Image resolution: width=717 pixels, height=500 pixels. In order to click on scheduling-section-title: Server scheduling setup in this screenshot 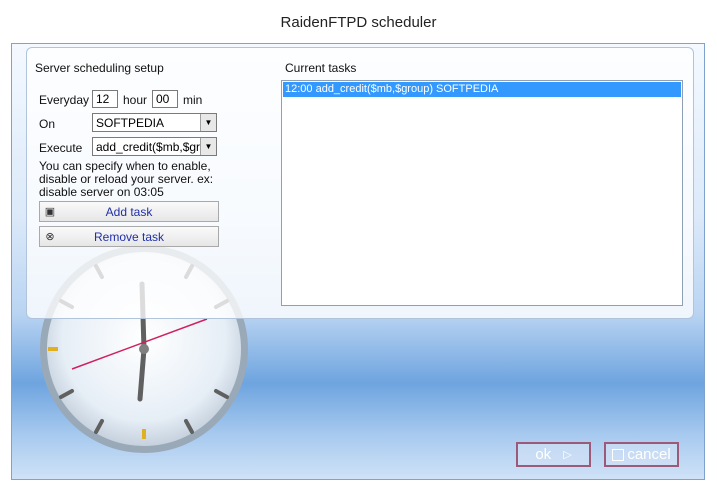, I will do `click(99, 68)`.